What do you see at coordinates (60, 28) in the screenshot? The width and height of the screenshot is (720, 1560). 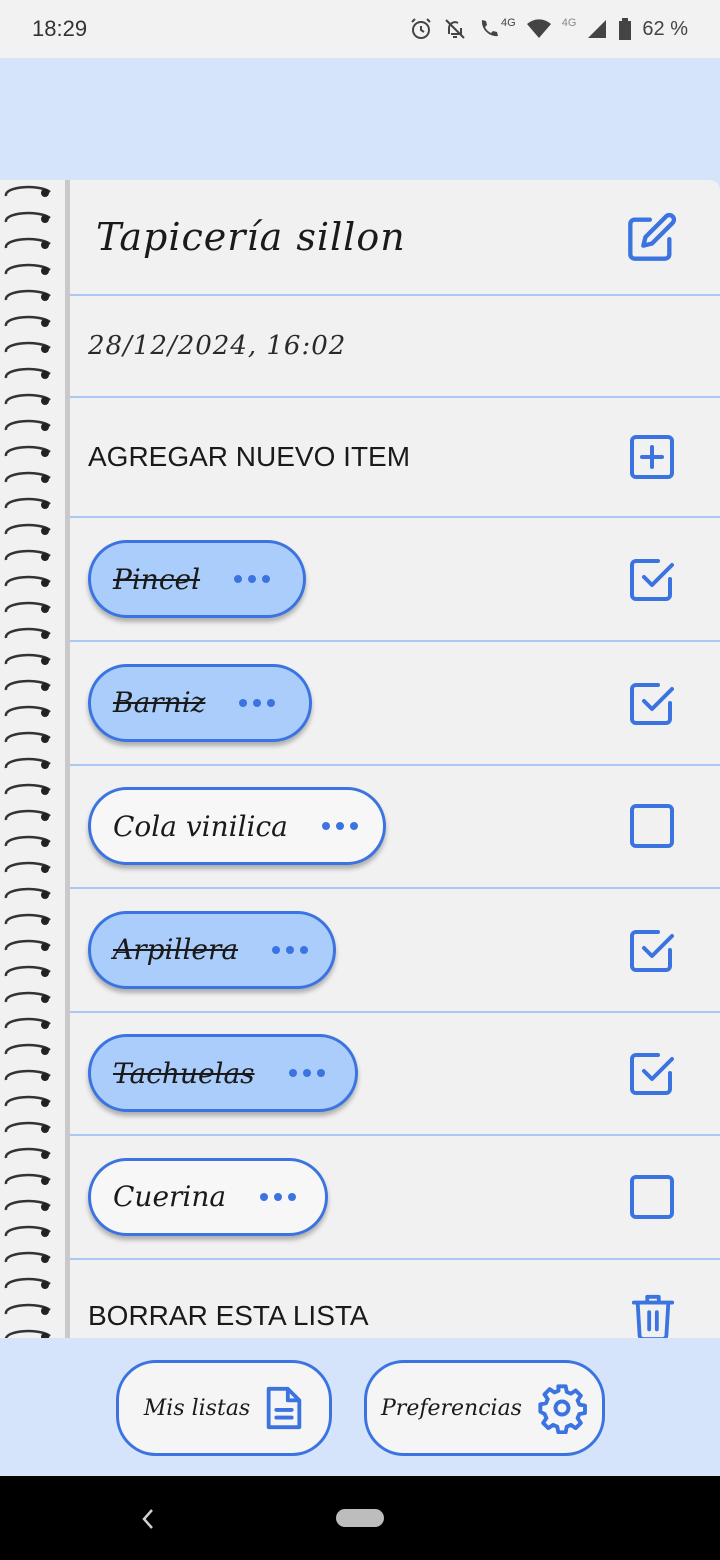 I see `status-time: 18:29` at bounding box center [60, 28].